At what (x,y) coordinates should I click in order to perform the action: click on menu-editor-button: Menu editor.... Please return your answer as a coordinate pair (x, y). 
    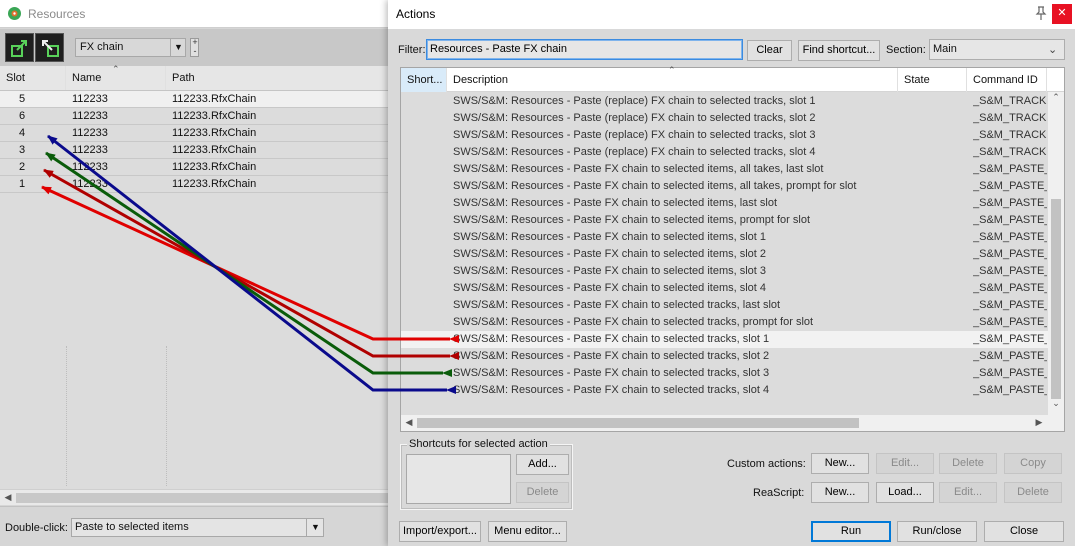
    Looking at the image, I should click on (527, 531).